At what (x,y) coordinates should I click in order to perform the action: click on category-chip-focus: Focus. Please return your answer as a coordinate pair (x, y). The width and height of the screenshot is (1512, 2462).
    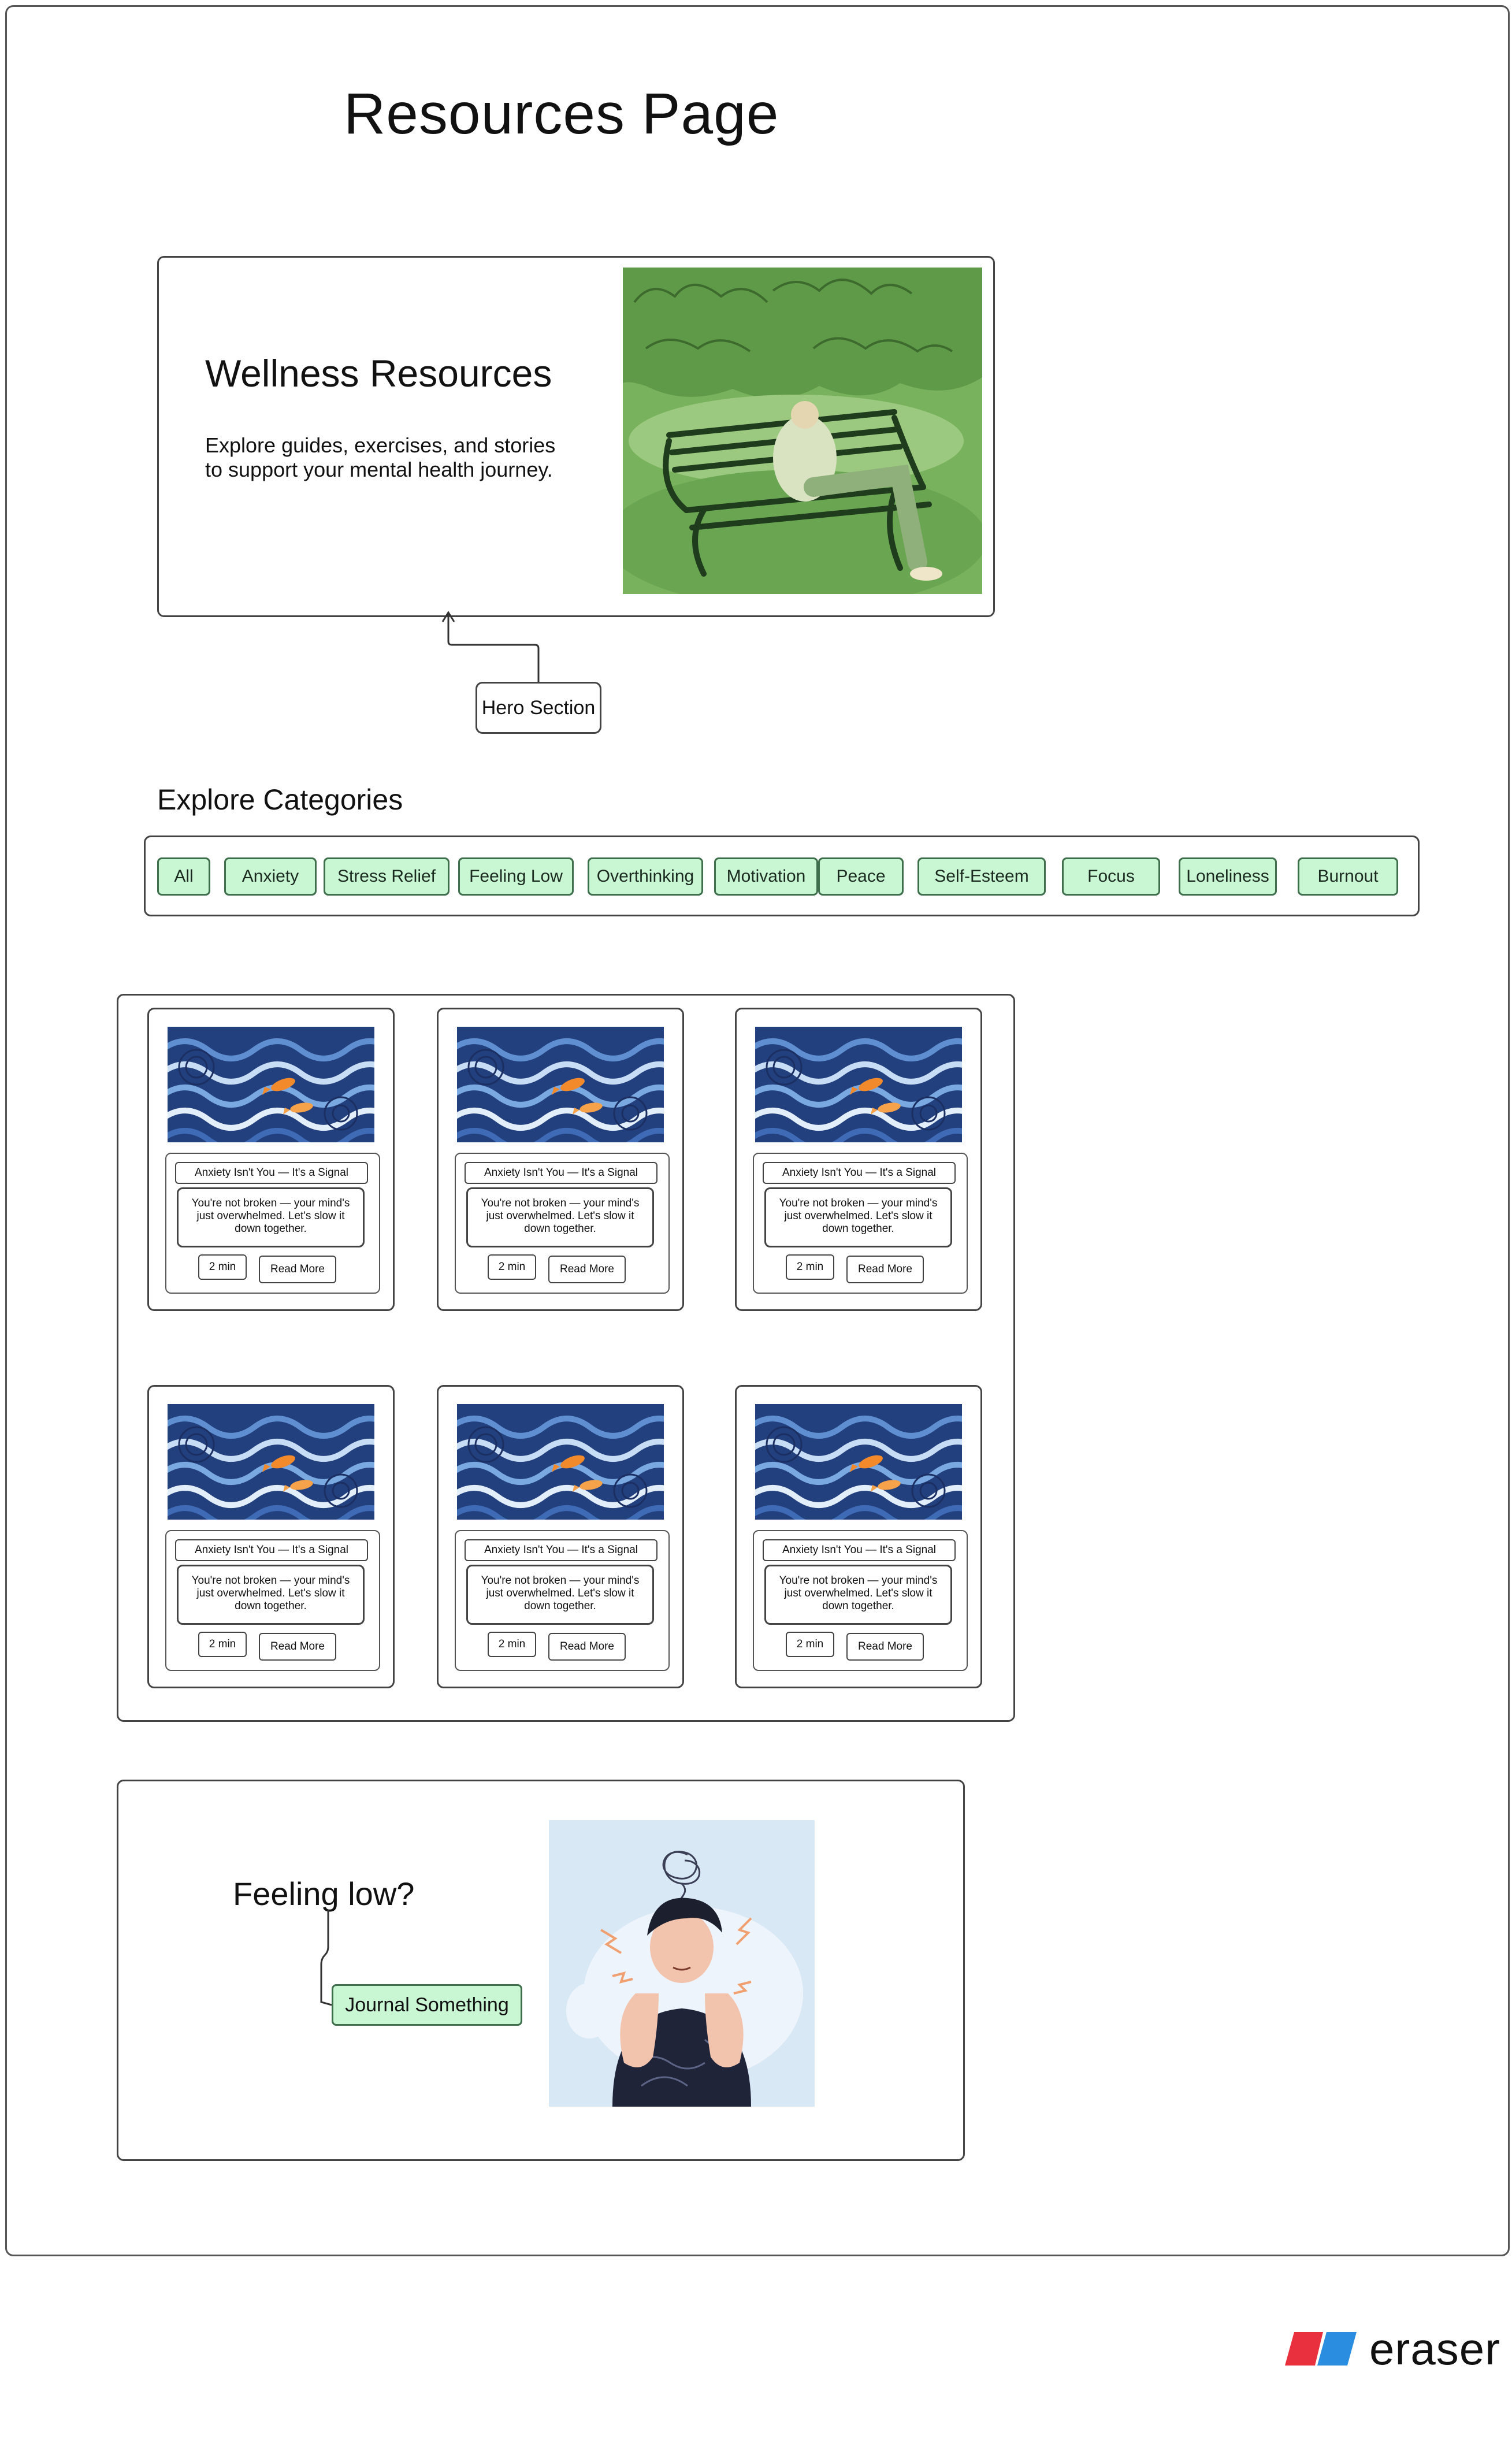
    Looking at the image, I should click on (1111, 876).